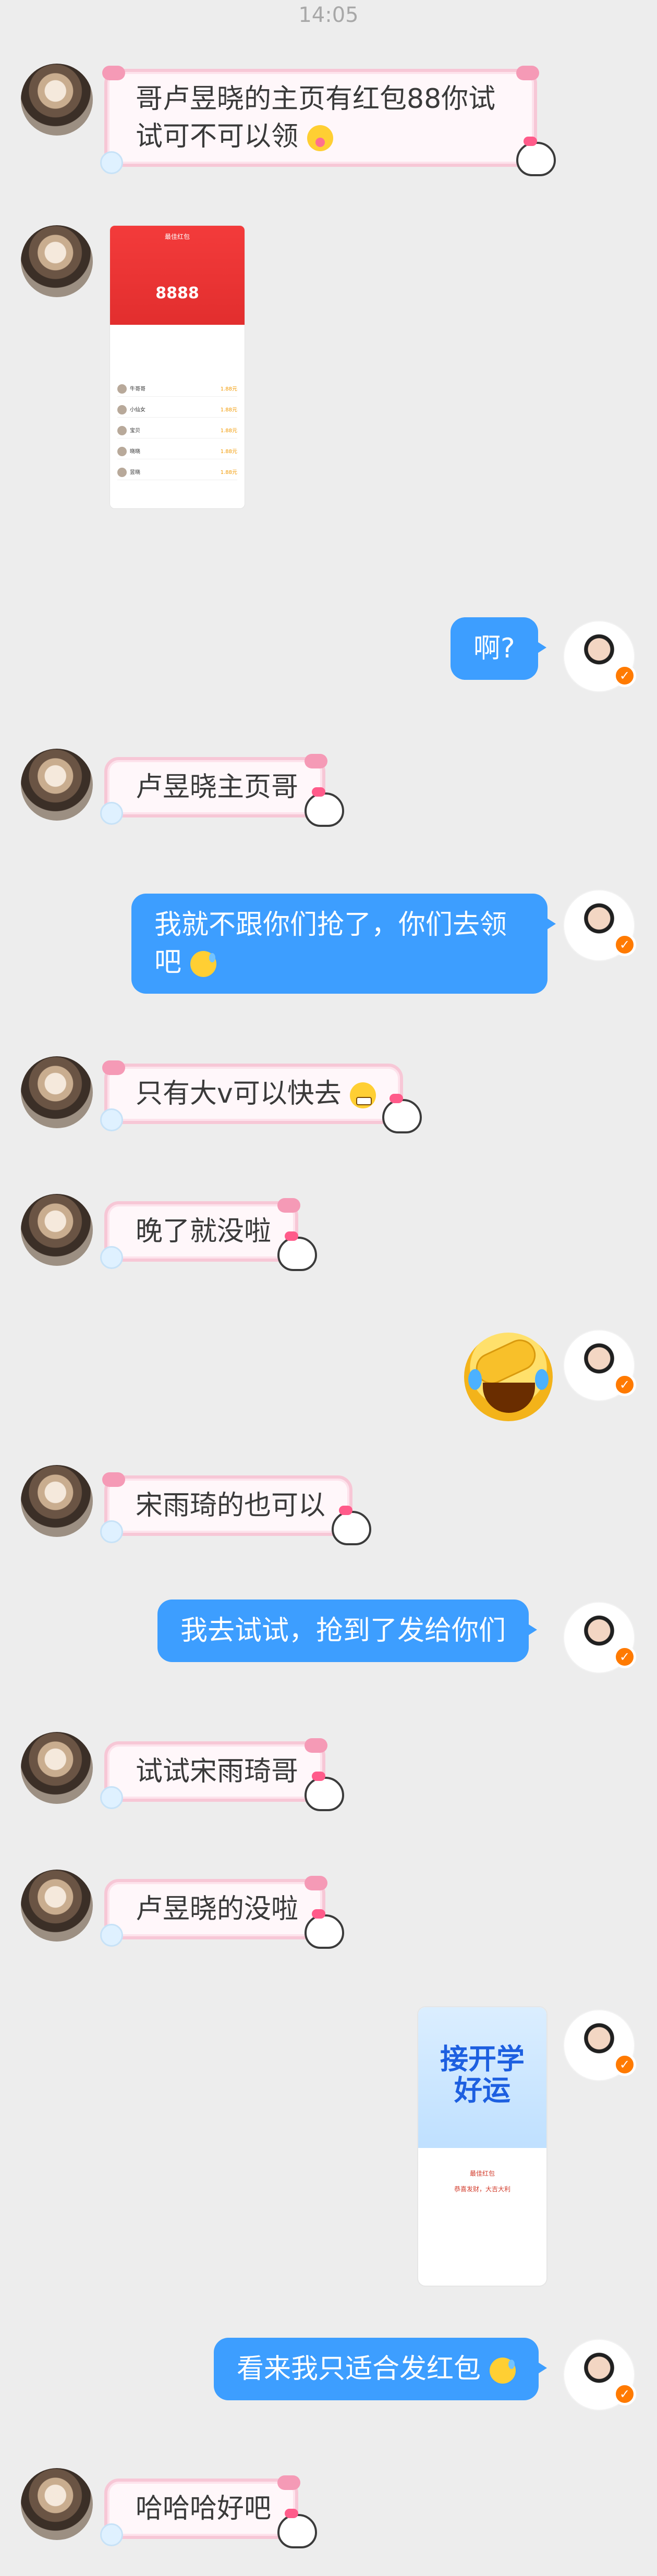 This screenshot has width=657, height=2576. I want to click on image-line: 最佳红包, so click(482, 2173).